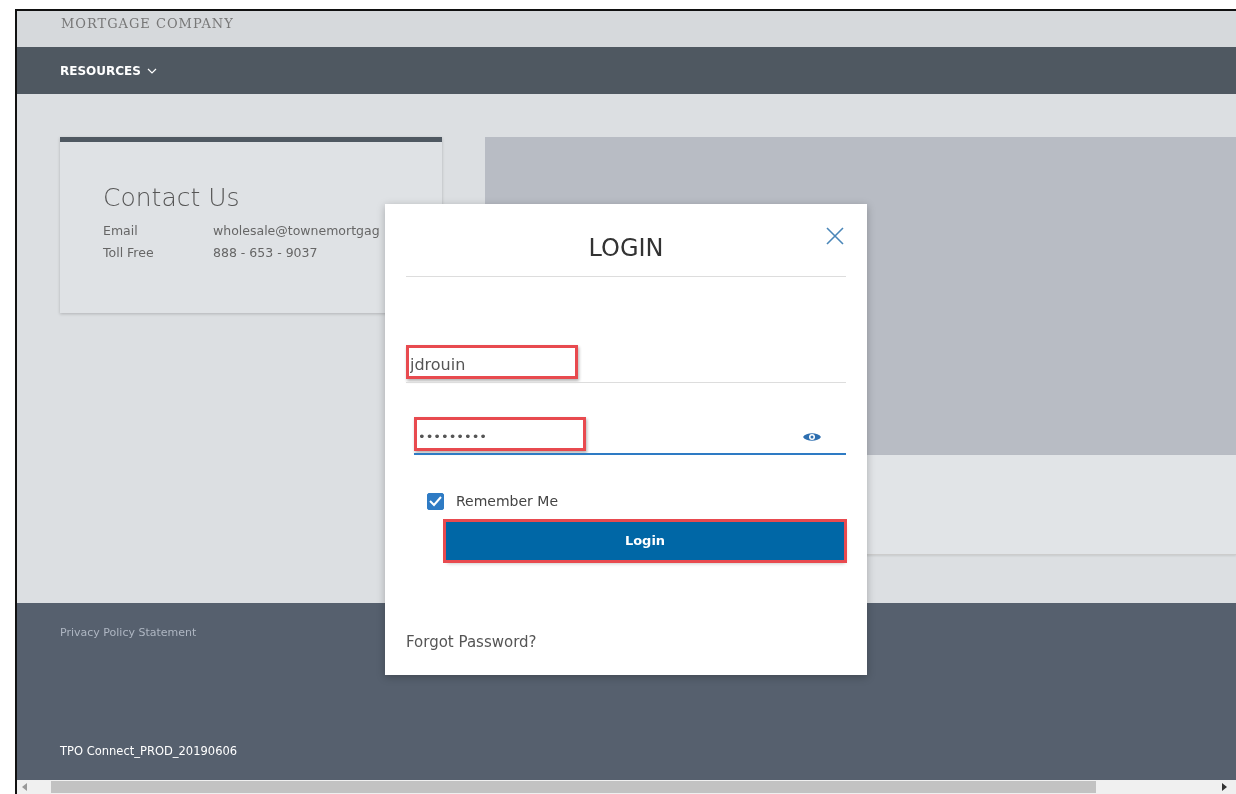 This screenshot has width=1236, height=794. Describe the element at coordinates (265, 252) in the screenshot. I see `field-value: 888 - 653 - 9037` at that location.